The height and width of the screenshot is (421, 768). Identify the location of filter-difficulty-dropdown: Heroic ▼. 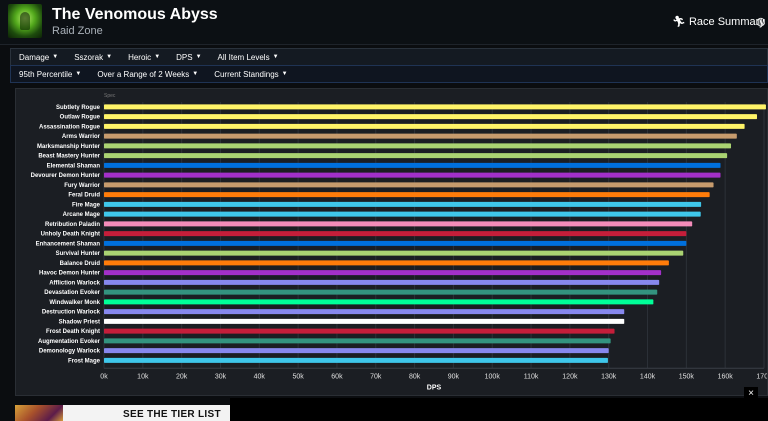
(144, 57).